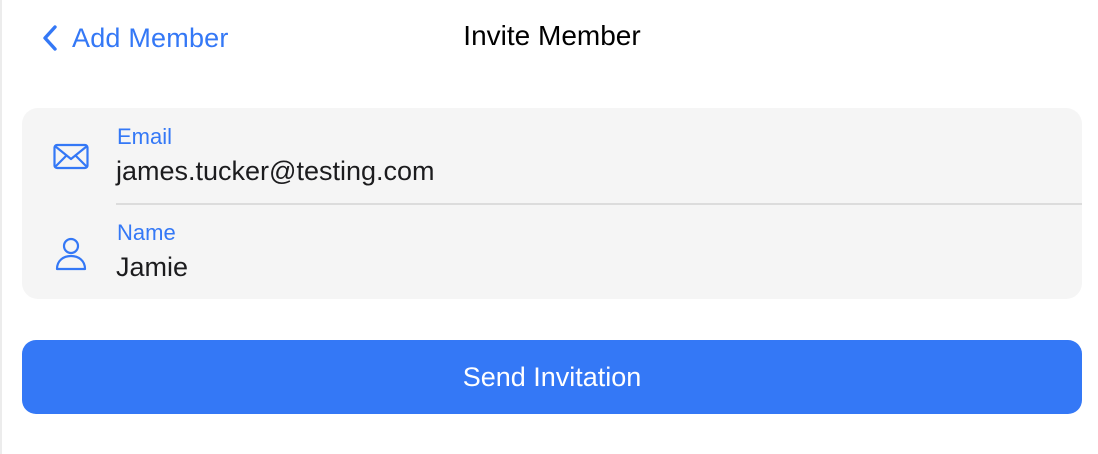 This screenshot has height=454, width=1098. I want to click on name-label: Name, so click(146, 232).